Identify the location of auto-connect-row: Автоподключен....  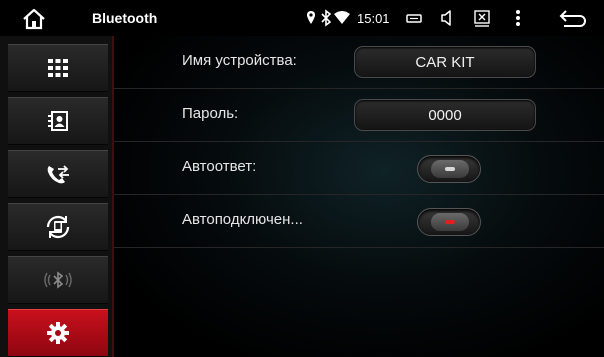
(359, 221).